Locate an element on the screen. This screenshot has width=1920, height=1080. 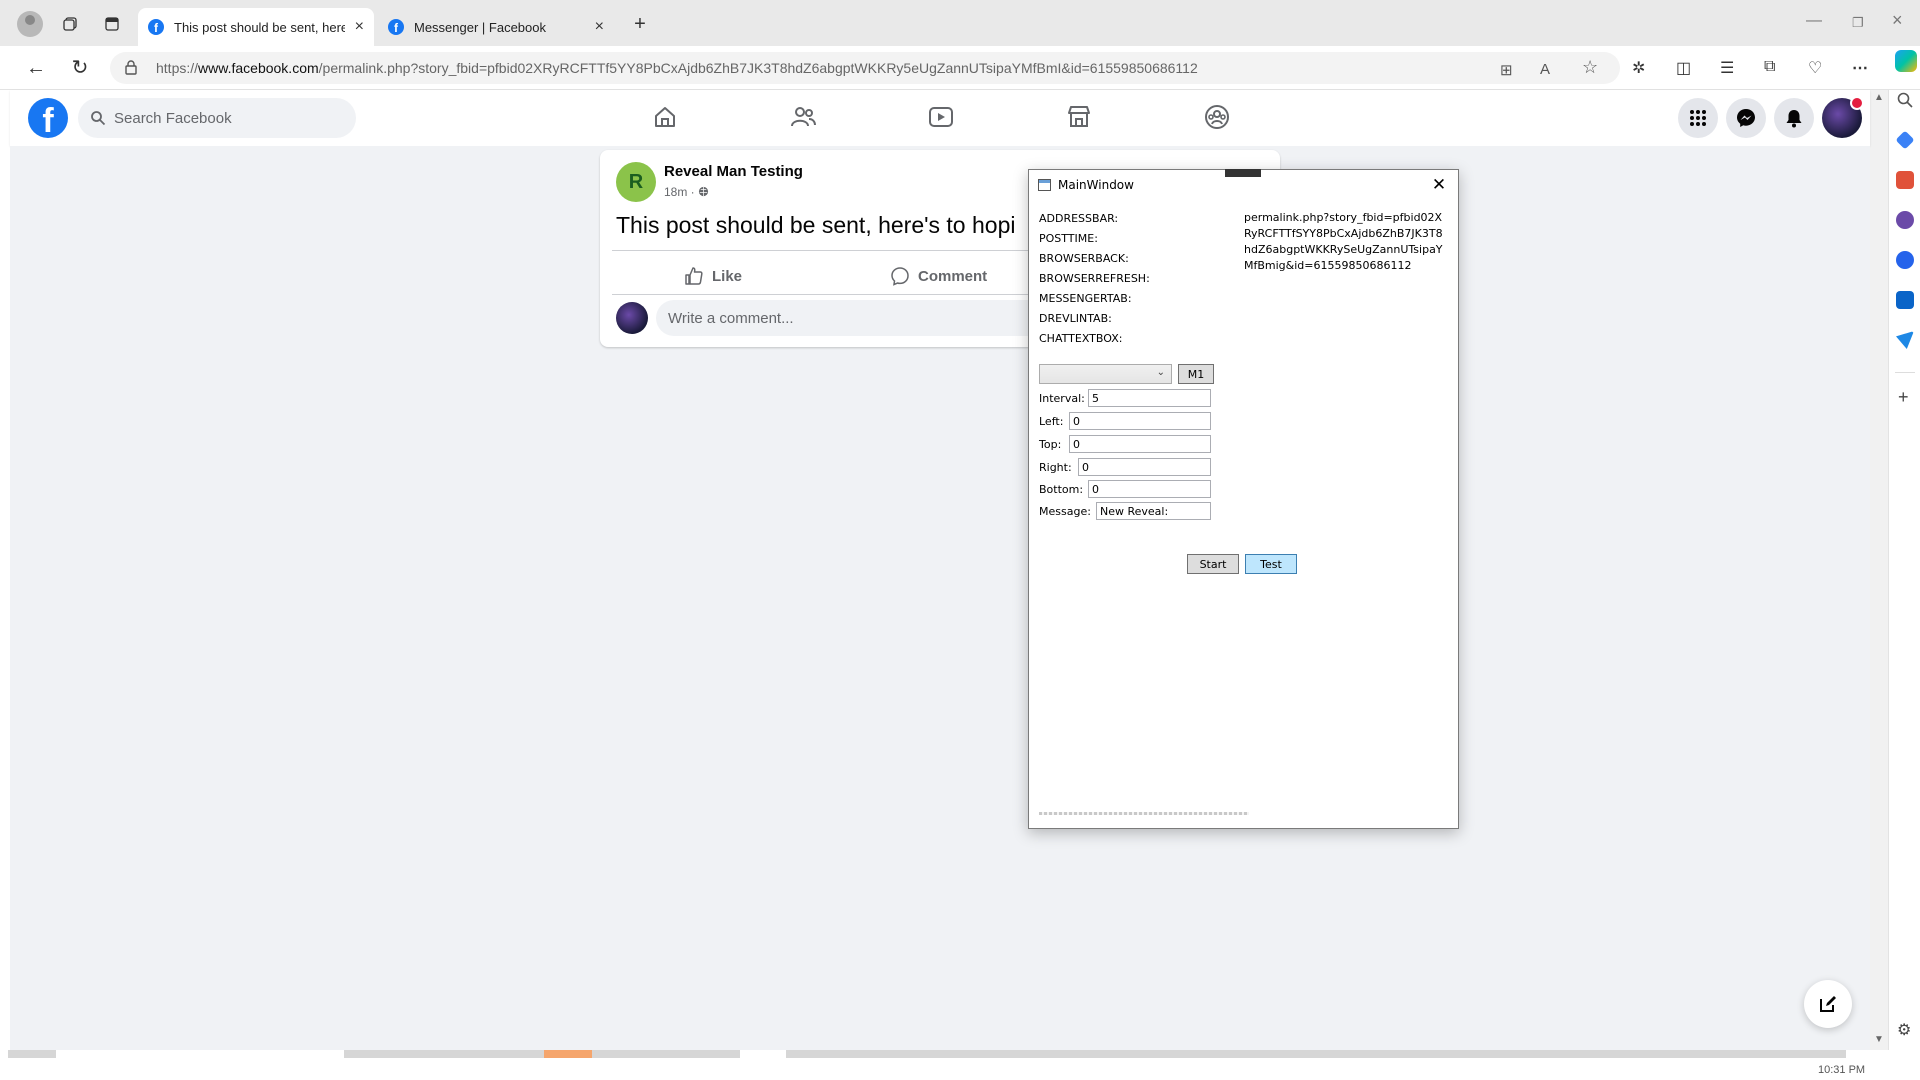
split-screen-icon: ◫ is located at coordinates (1683, 68).